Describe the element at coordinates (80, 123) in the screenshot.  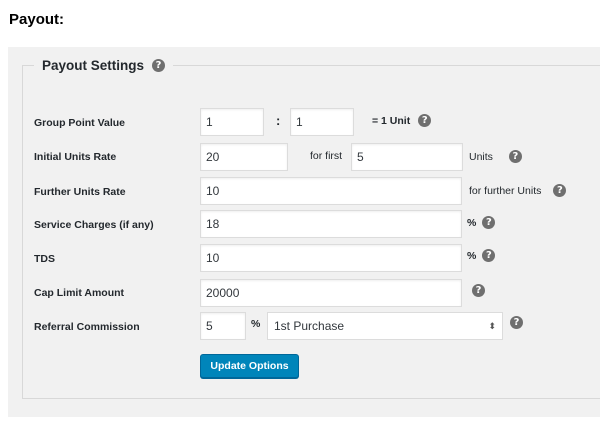
I see `group-point-label: Group Point Value` at that location.